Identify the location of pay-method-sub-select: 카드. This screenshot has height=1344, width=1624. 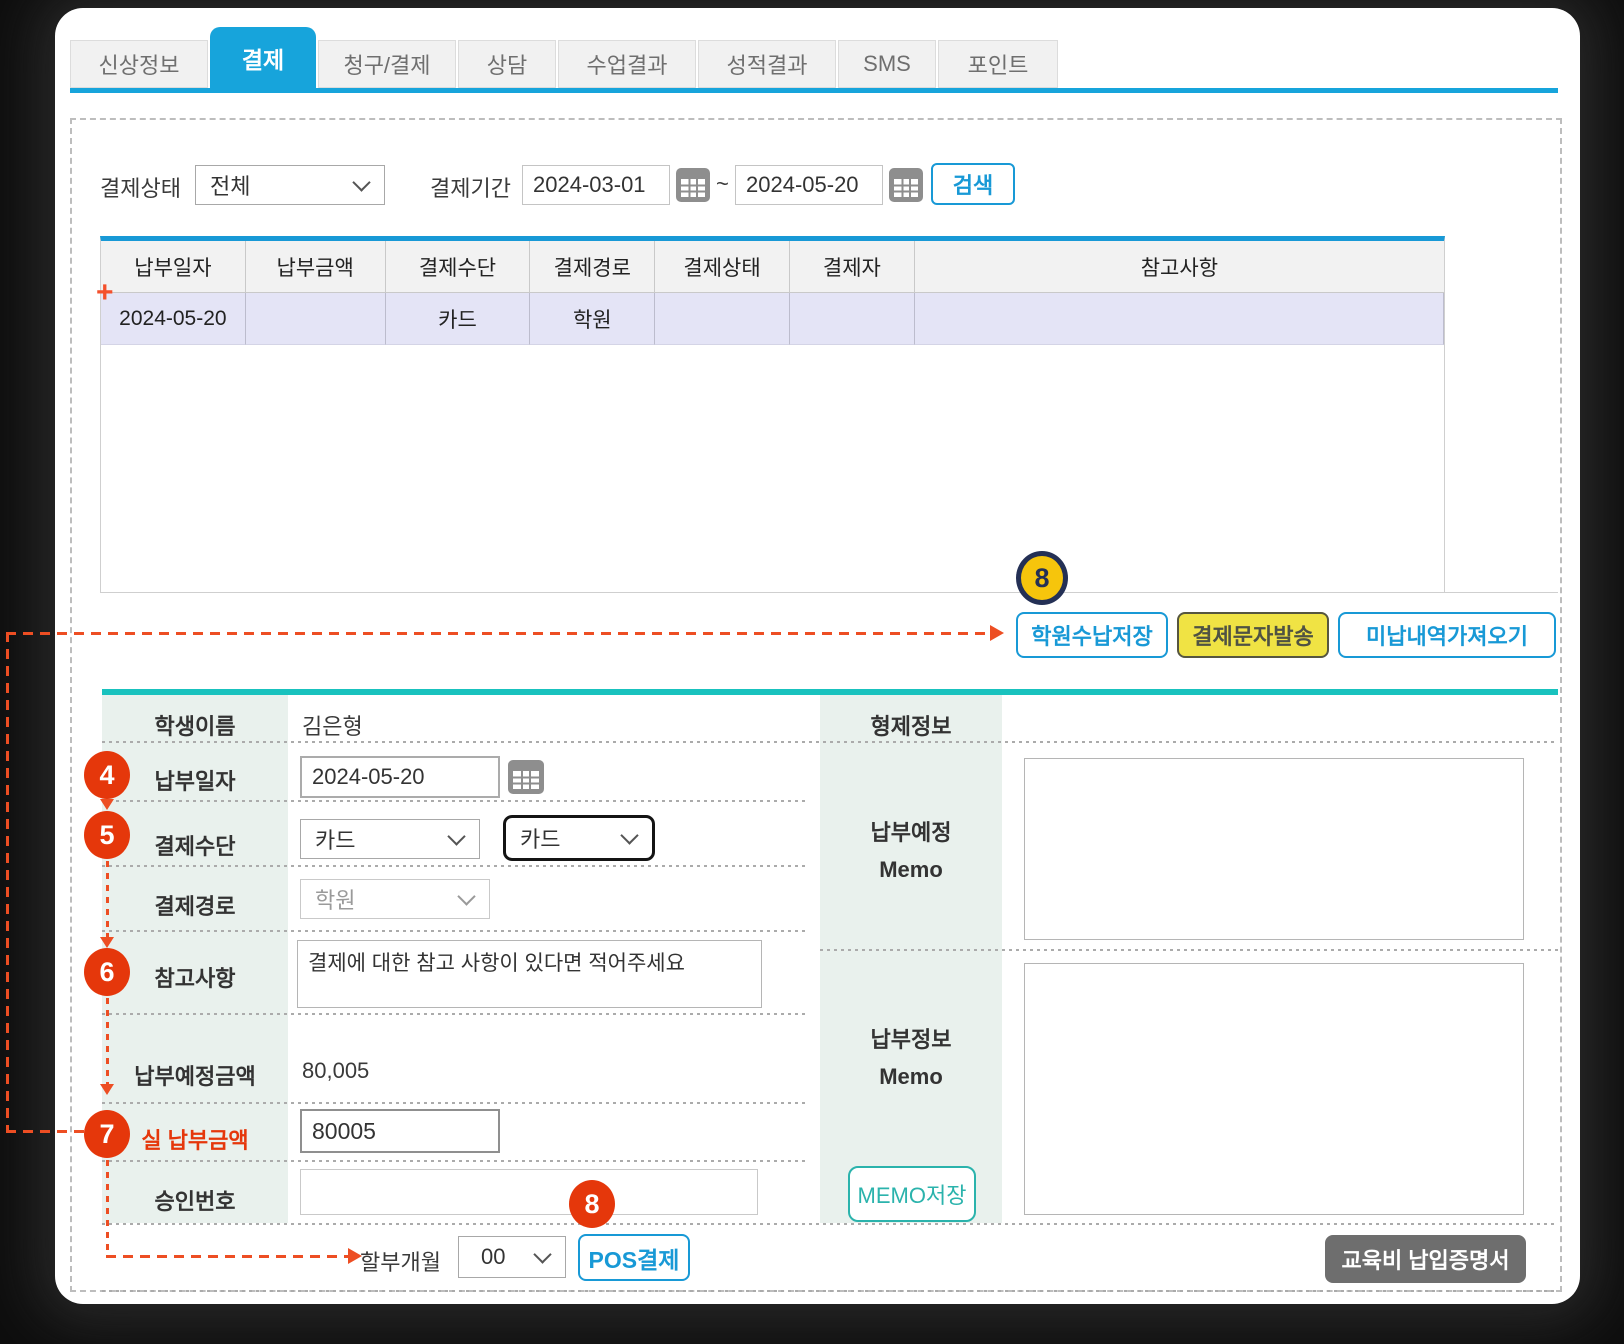
(579, 838).